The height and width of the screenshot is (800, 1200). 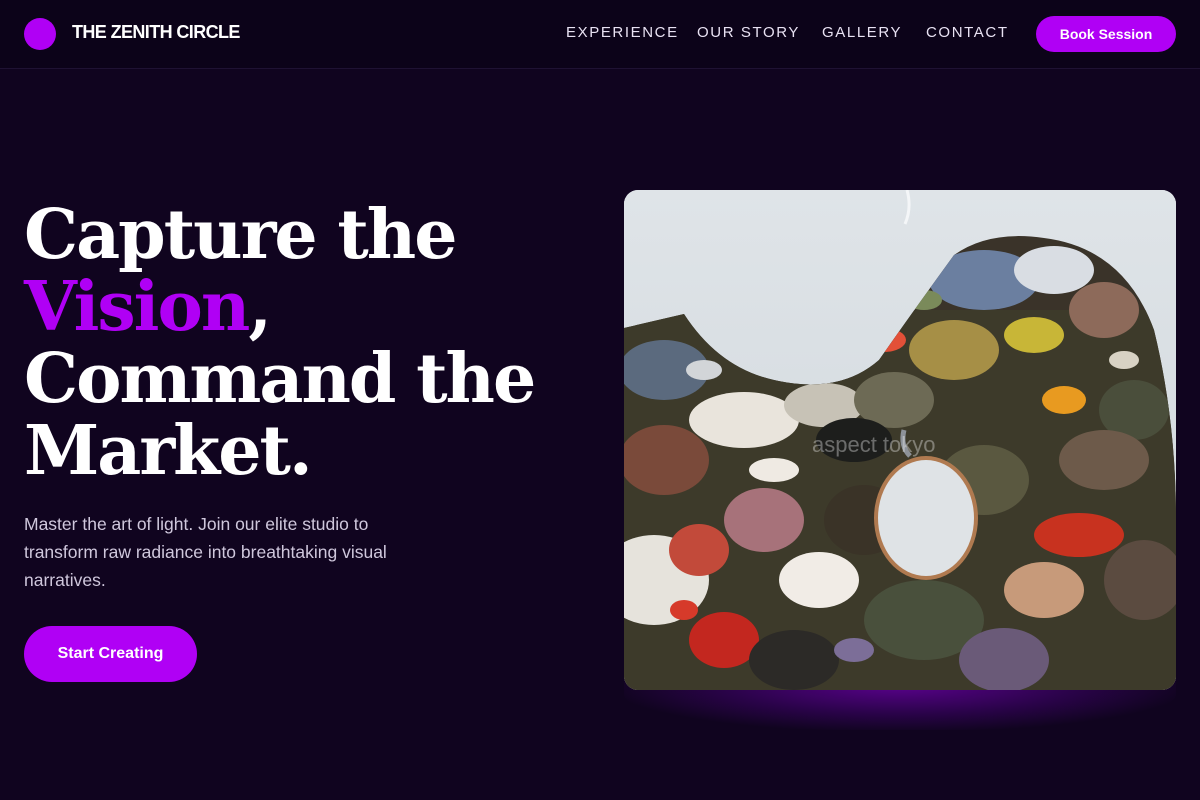 I want to click on headline-comma: ,, so click(x=260, y=307).